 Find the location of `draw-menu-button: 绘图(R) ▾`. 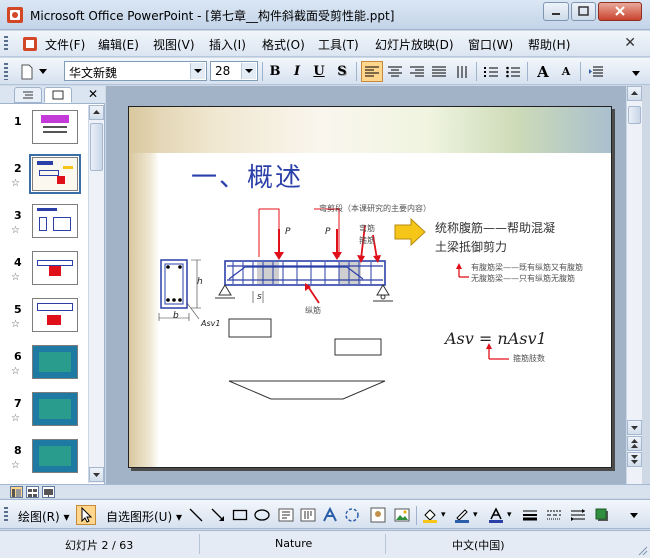

draw-menu-button: 绘图(R) ▾ is located at coordinates (44, 516).